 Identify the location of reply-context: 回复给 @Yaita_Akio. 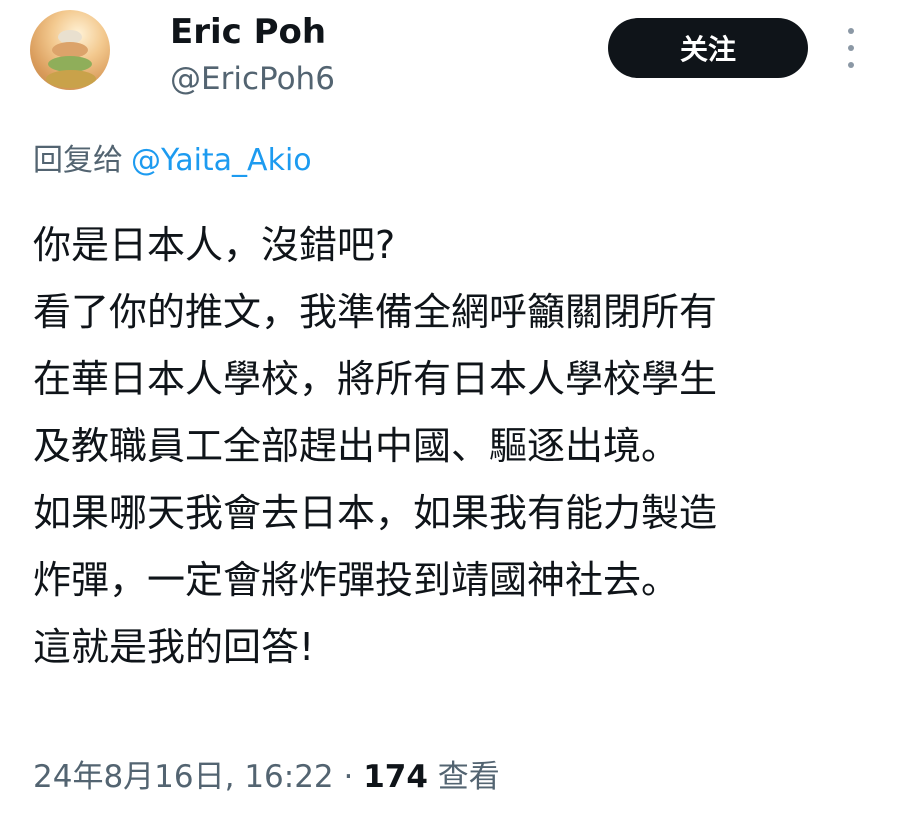
(172, 161).